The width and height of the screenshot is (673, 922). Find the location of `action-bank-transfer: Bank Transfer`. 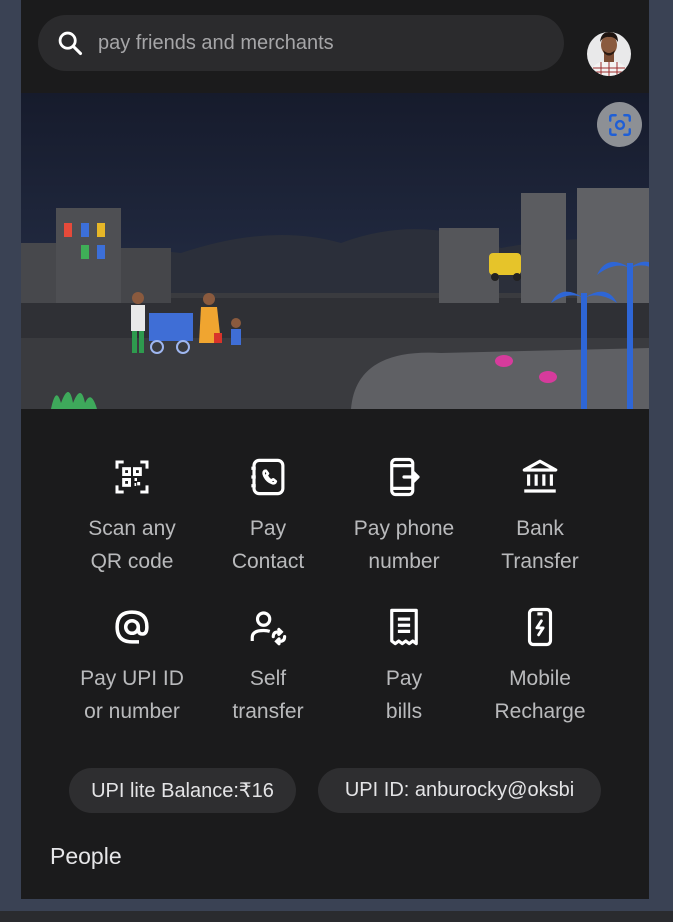

action-bank-transfer: Bank Transfer is located at coordinates (540, 514).